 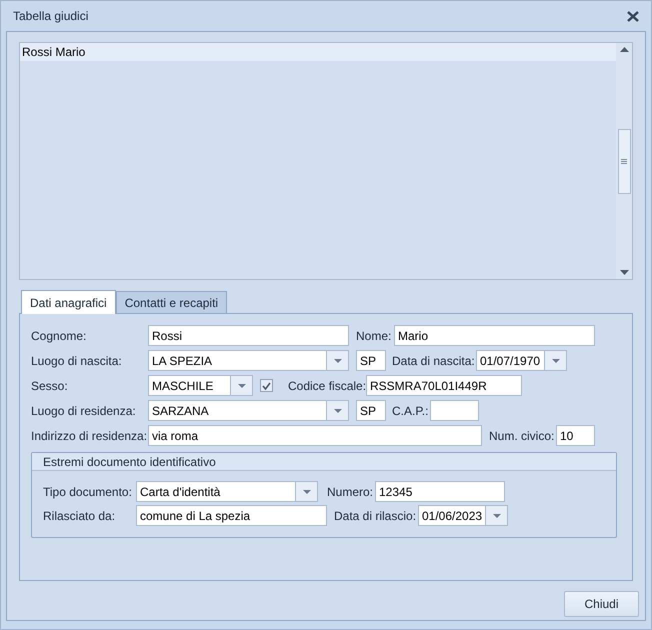 What do you see at coordinates (454, 410) in the screenshot?
I see `text-field` at bounding box center [454, 410].